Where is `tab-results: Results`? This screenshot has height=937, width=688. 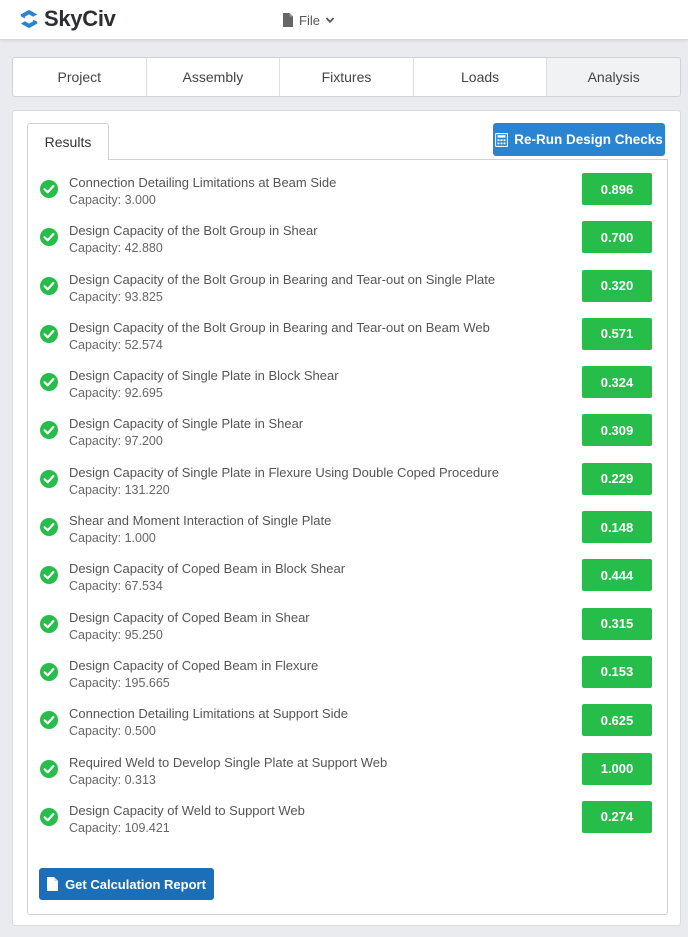
tab-results: Results is located at coordinates (68, 141).